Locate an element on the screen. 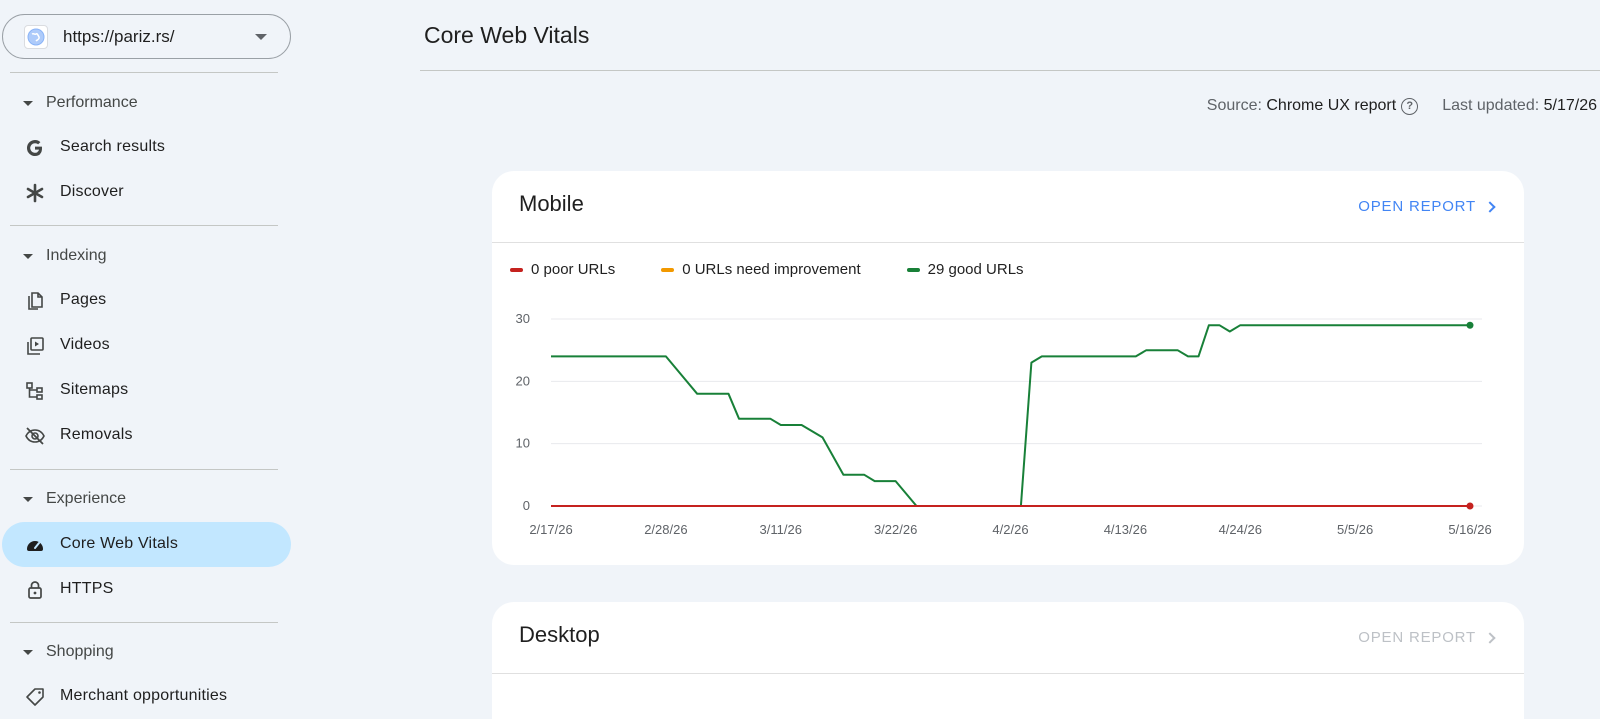 The width and height of the screenshot is (1600, 719). sidebar-item-removals: Removals is located at coordinates (146, 435).